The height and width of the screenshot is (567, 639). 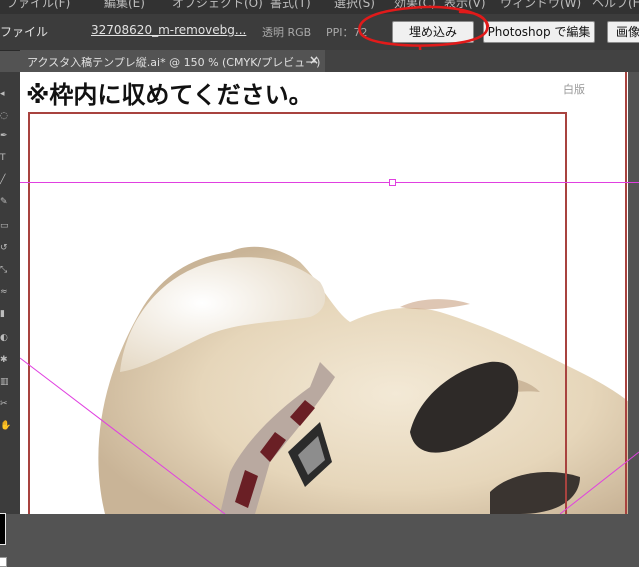 What do you see at coordinates (4, 94) in the screenshot?
I see `selection-tool-icon: ◂` at bounding box center [4, 94].